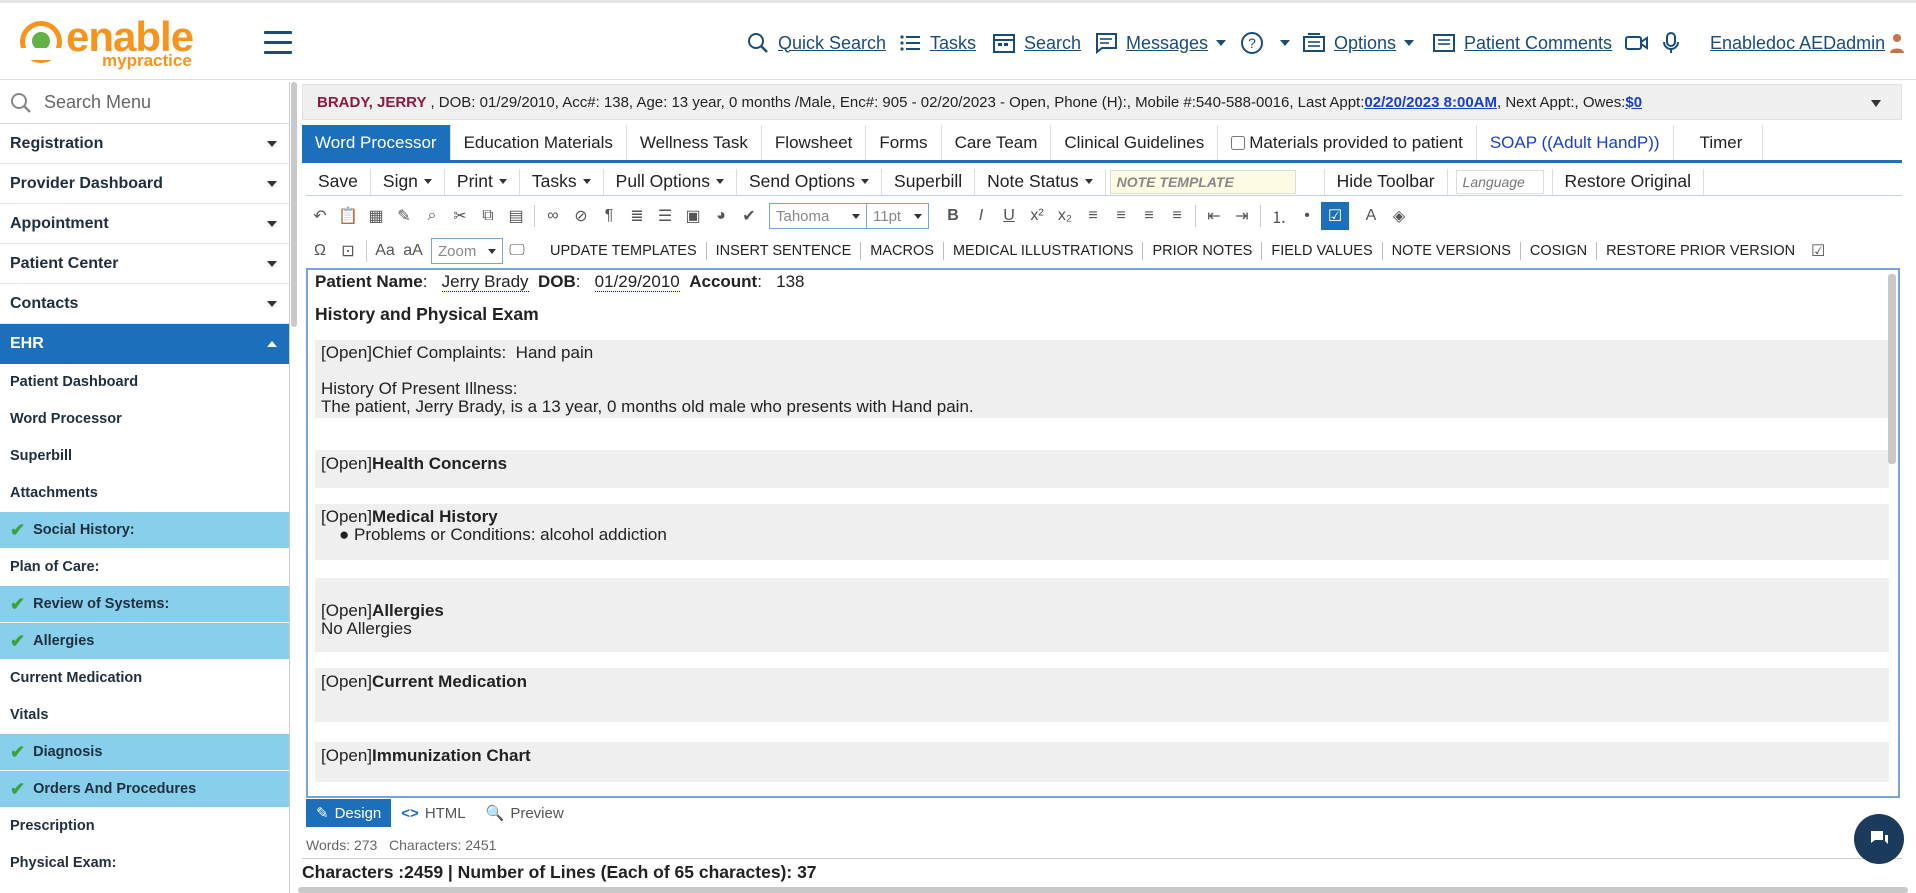 The height and width of the screenshot is (893, 1916). Describe the element at coordinates (1307, 216) in the screenshot. I see `bulleted-list-icon: •` at that location.